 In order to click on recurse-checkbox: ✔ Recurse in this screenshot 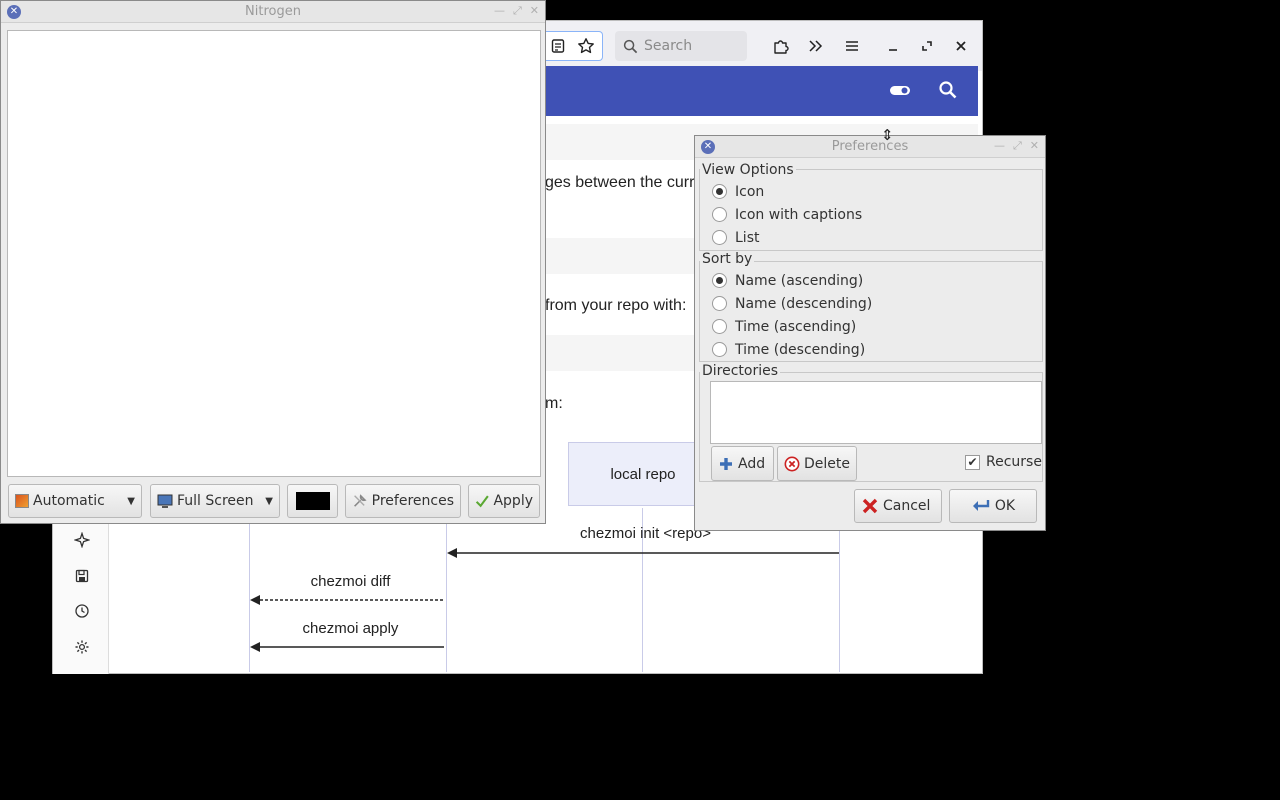, I will do `click(1003, 462)`.